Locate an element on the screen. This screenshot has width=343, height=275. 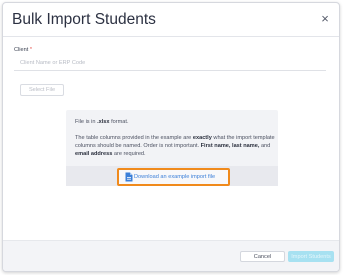
client-label-text: Client is located at coordinates (21, 50).